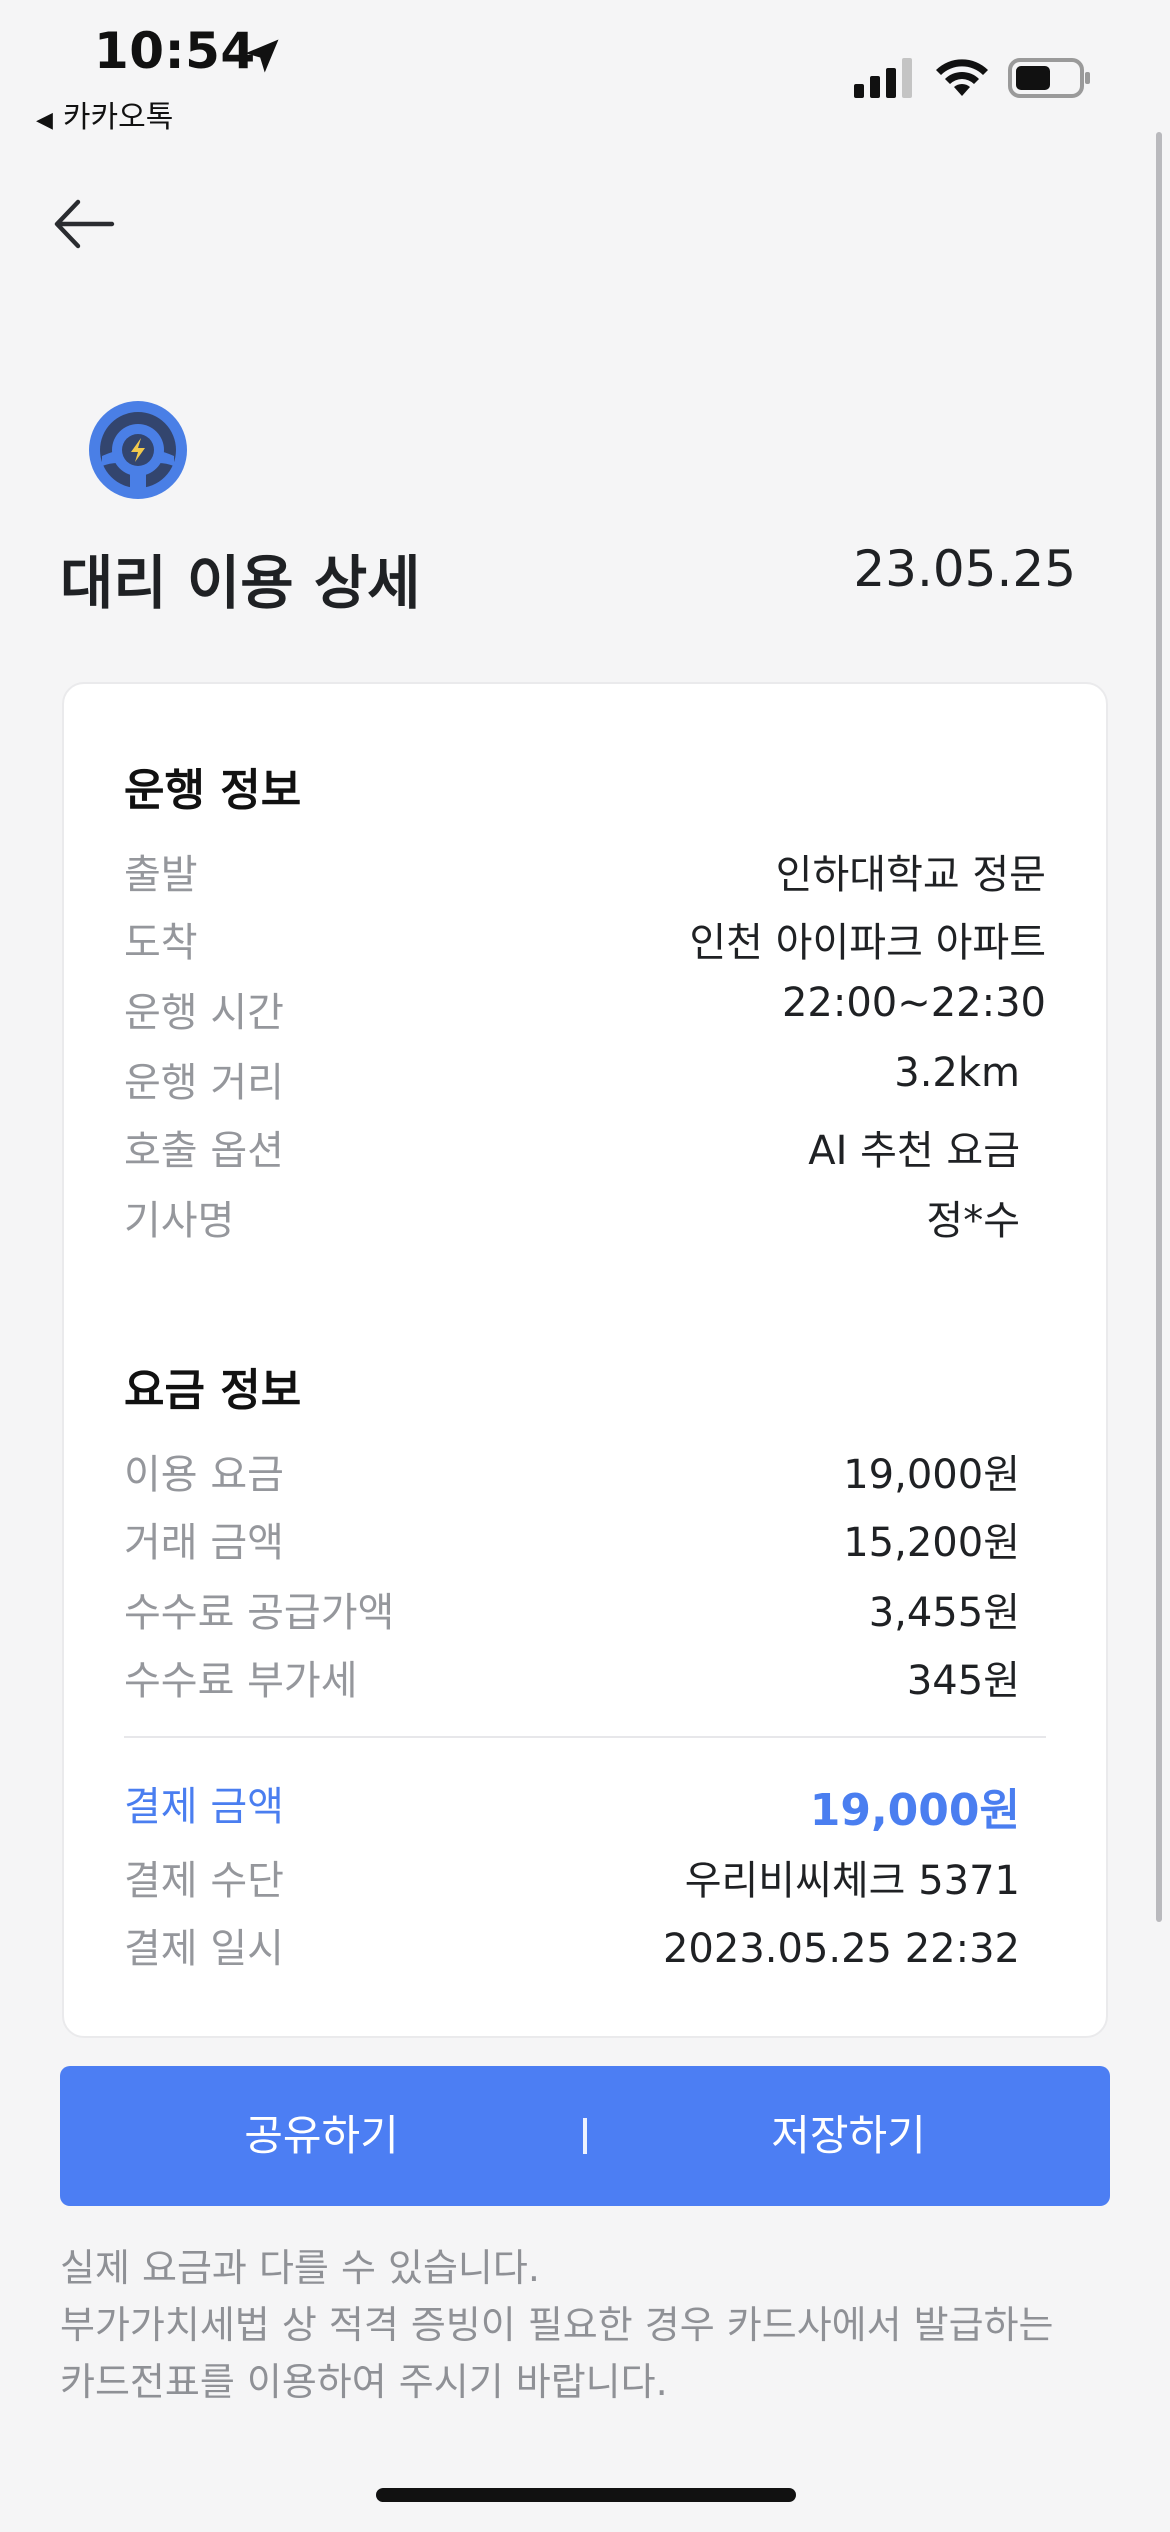 The width and height of the screenshot is (1170, 2532). Describe the element at coordinates (204, 1013) in the screenshot. I see `row-label: 운행 시간` at that location.